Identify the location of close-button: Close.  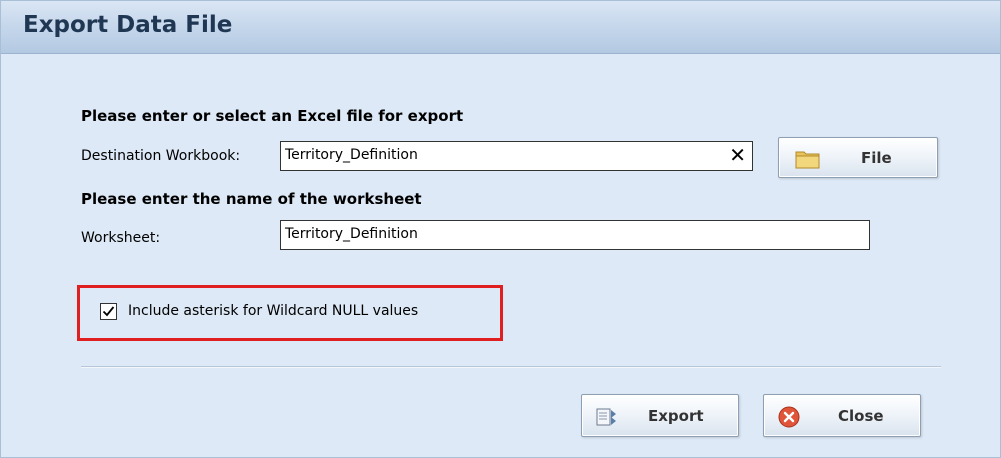
(842, 415).